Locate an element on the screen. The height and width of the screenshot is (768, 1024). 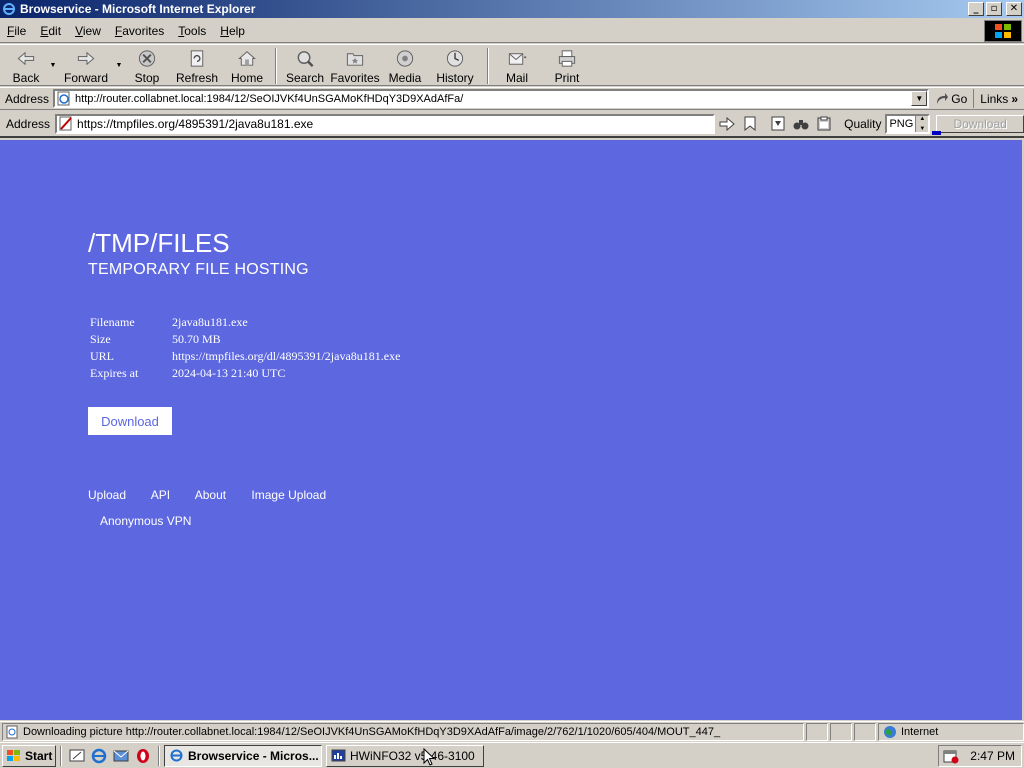
start-button: Start is located at coordinates (29, 755).